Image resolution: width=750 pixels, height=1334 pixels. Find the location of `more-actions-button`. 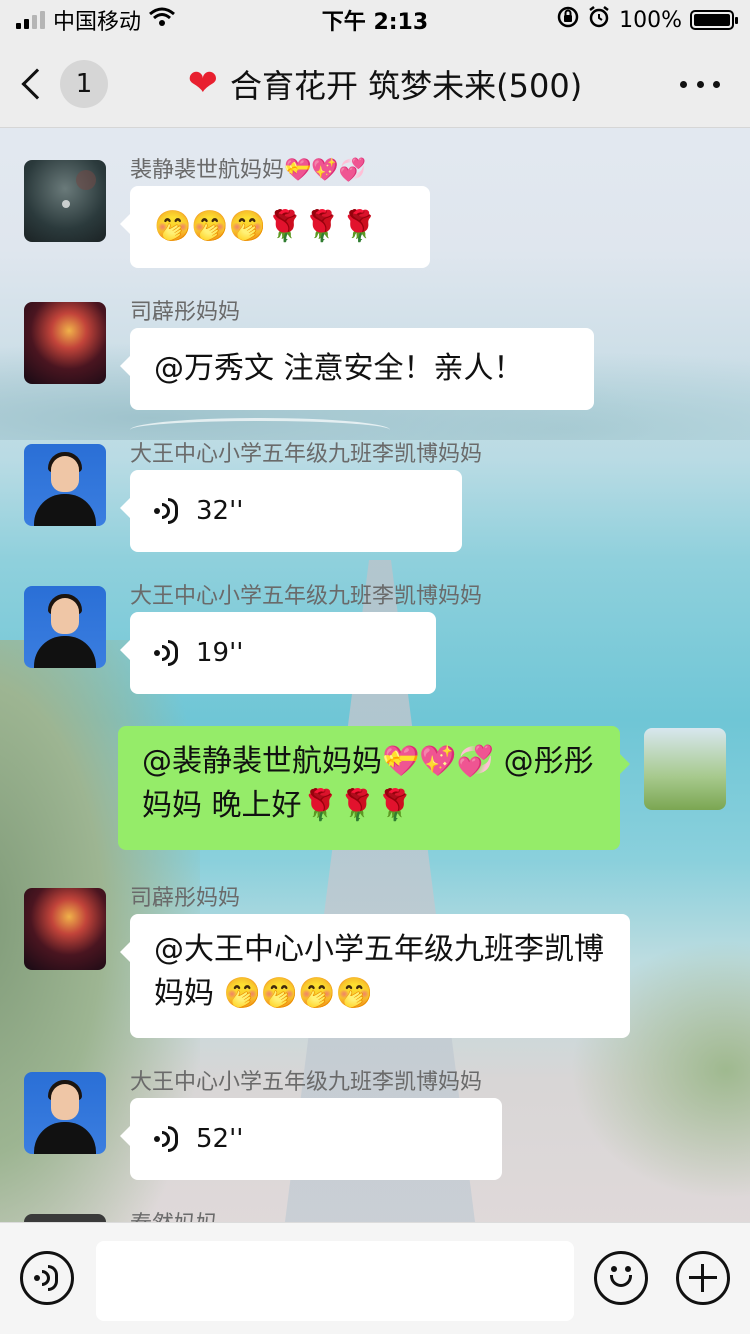

more-actions-button is located at coordinates (703, 1278).